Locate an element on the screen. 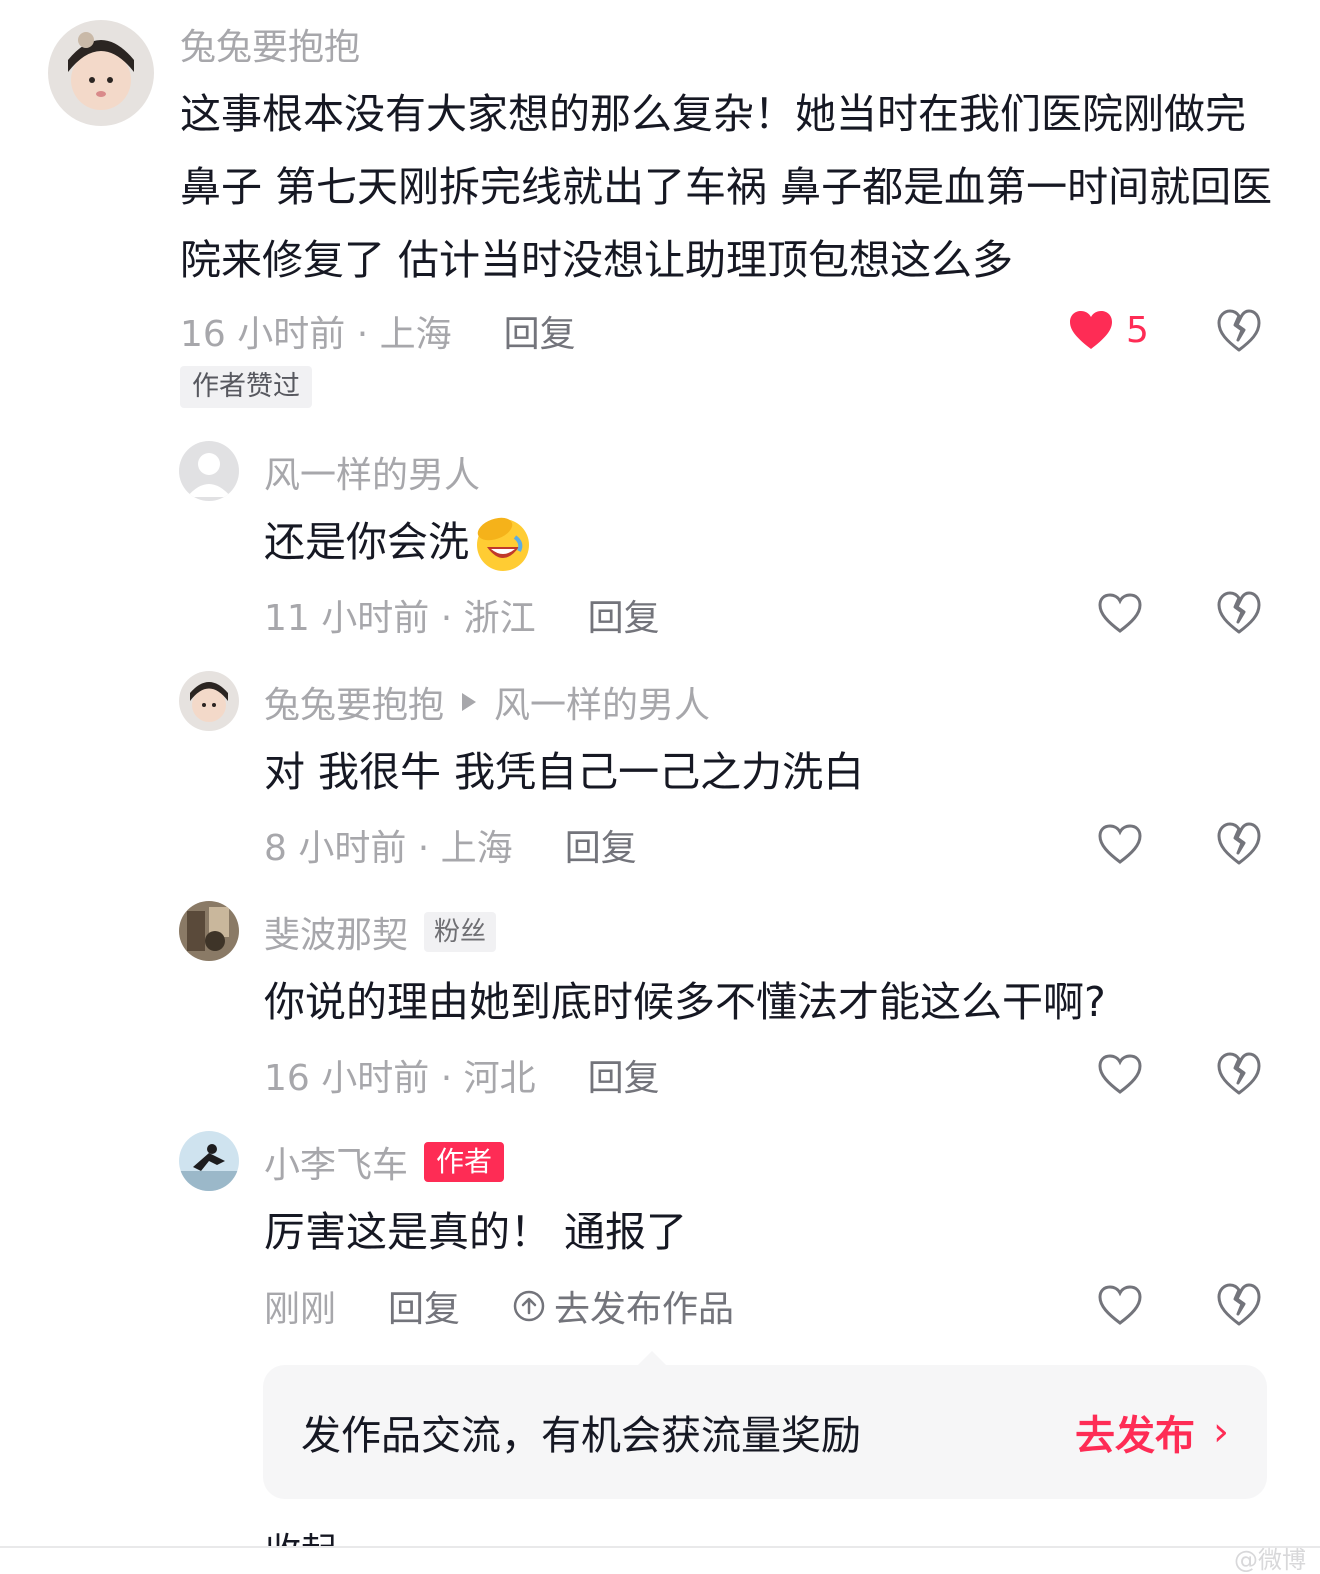 The width and height of the screenshot is (1320, 1574). comment-time-location: 16 小时前 · 上海 is located at coordinates (316, 334).